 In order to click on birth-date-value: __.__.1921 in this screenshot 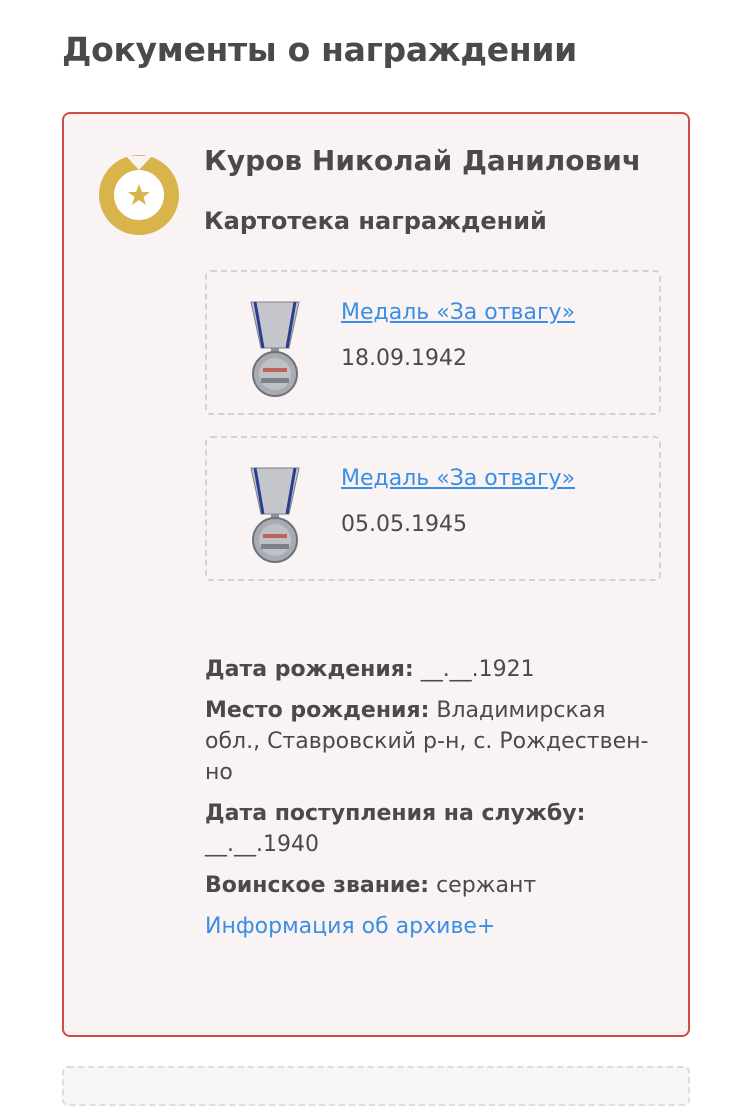, I will do `click(477, 669)`.